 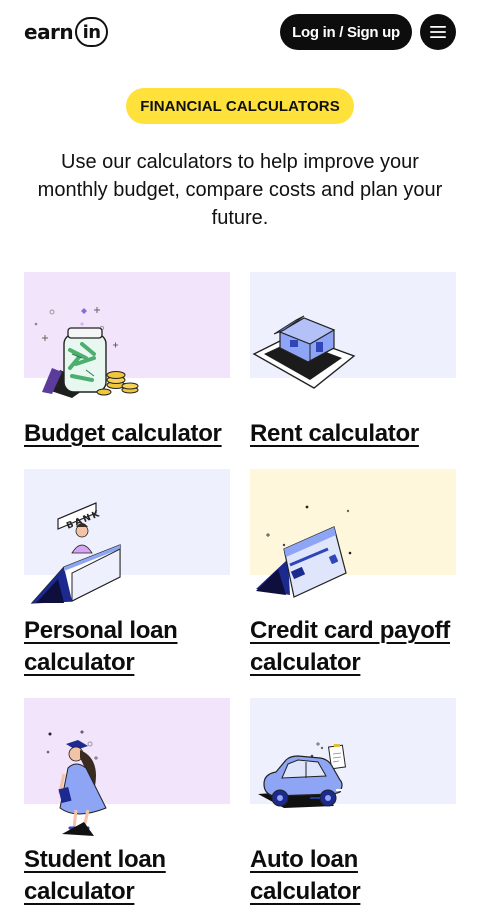 I want to click on car-illustration, so click(x=302, y=775).